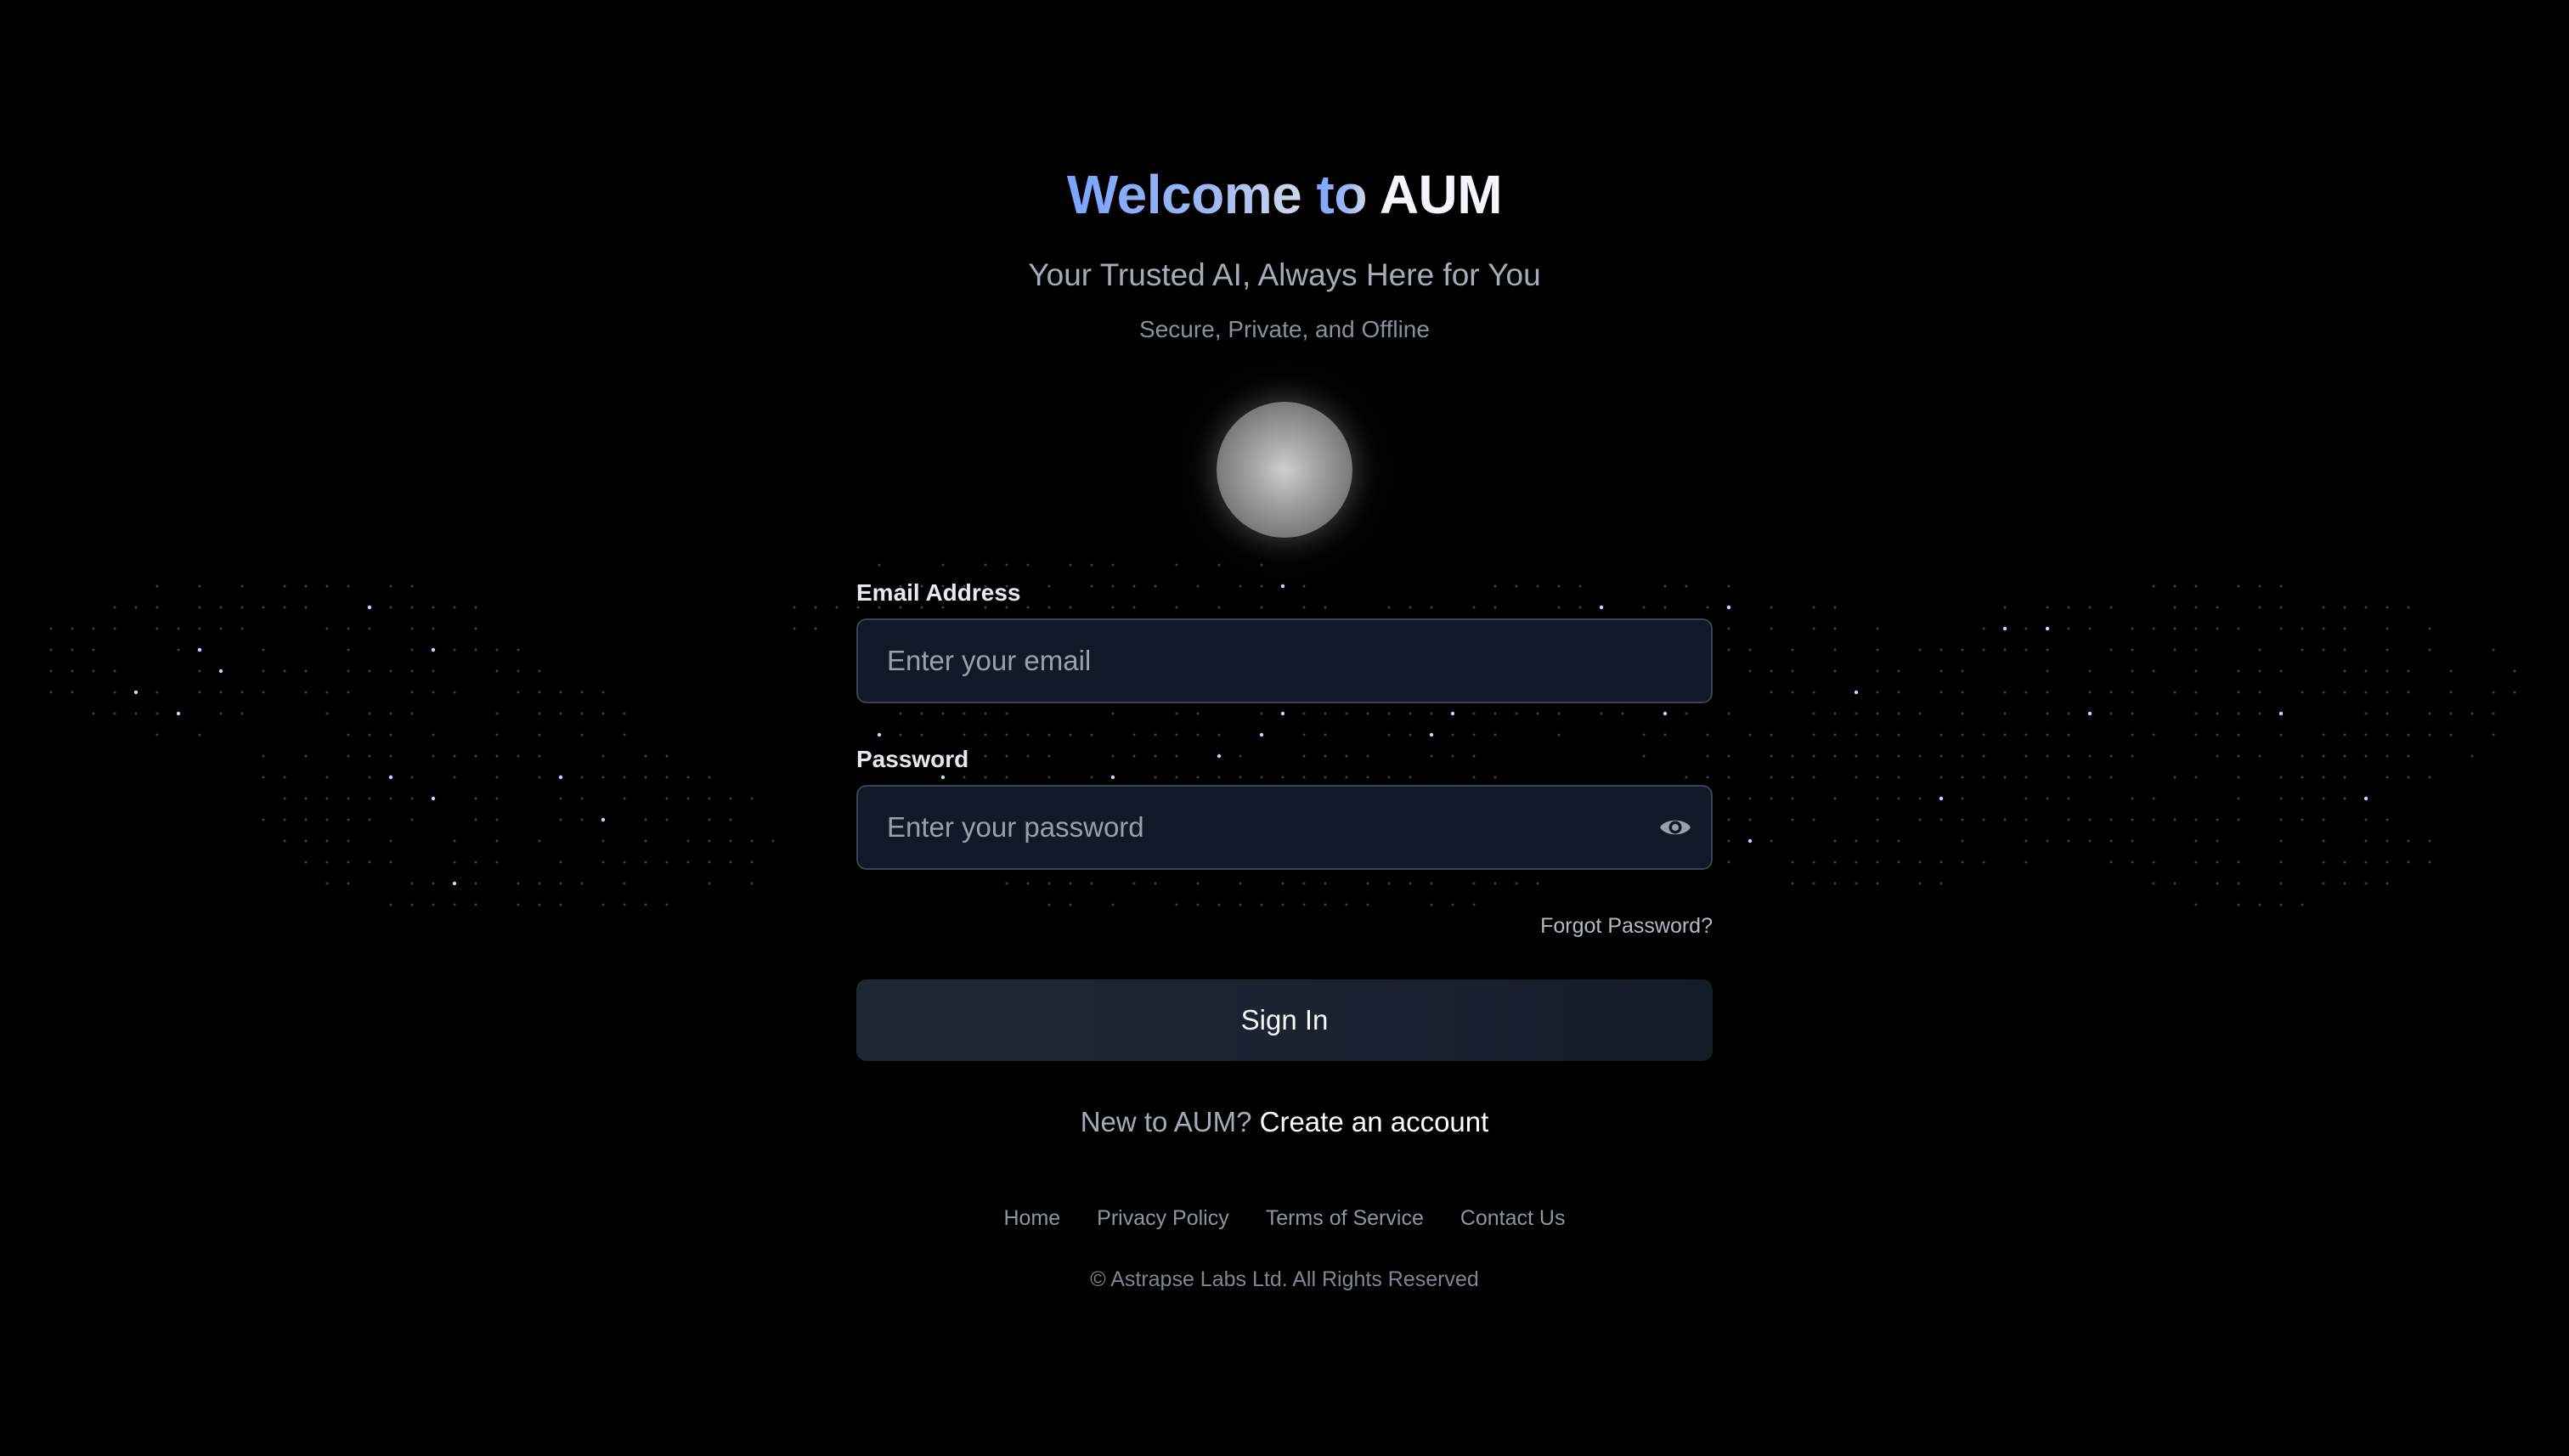  Describe the element at coordinates (1675, 828) in the screenshot. I see `eye-icon` at that location.